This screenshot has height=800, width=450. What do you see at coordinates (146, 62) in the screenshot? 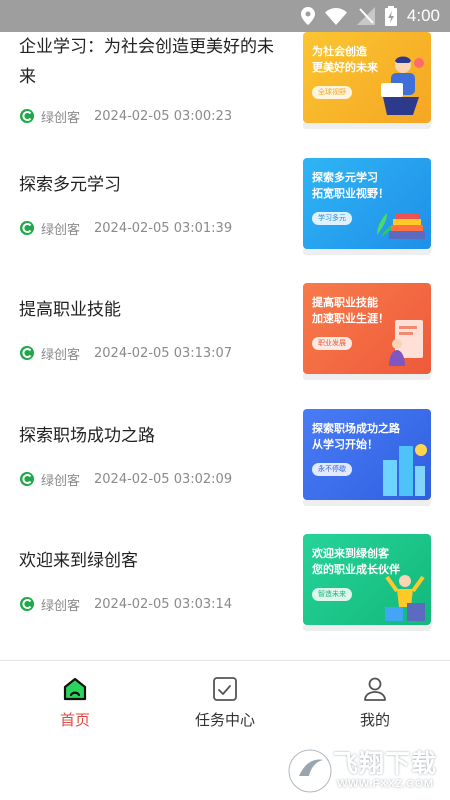
I see `article-title: 企业学习：为社会创造更美好的未来` at bounding box center [146, 62].